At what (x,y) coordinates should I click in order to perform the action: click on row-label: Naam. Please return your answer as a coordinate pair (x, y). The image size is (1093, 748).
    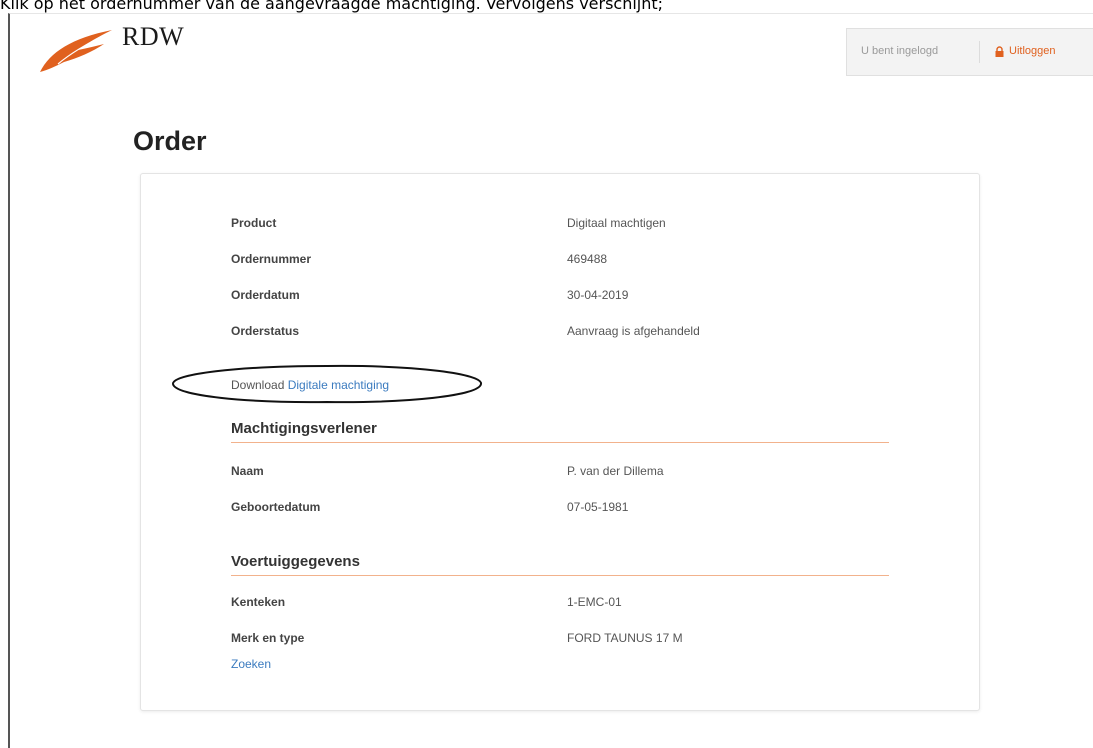
    Looking at the image, I should click on (247, 471).